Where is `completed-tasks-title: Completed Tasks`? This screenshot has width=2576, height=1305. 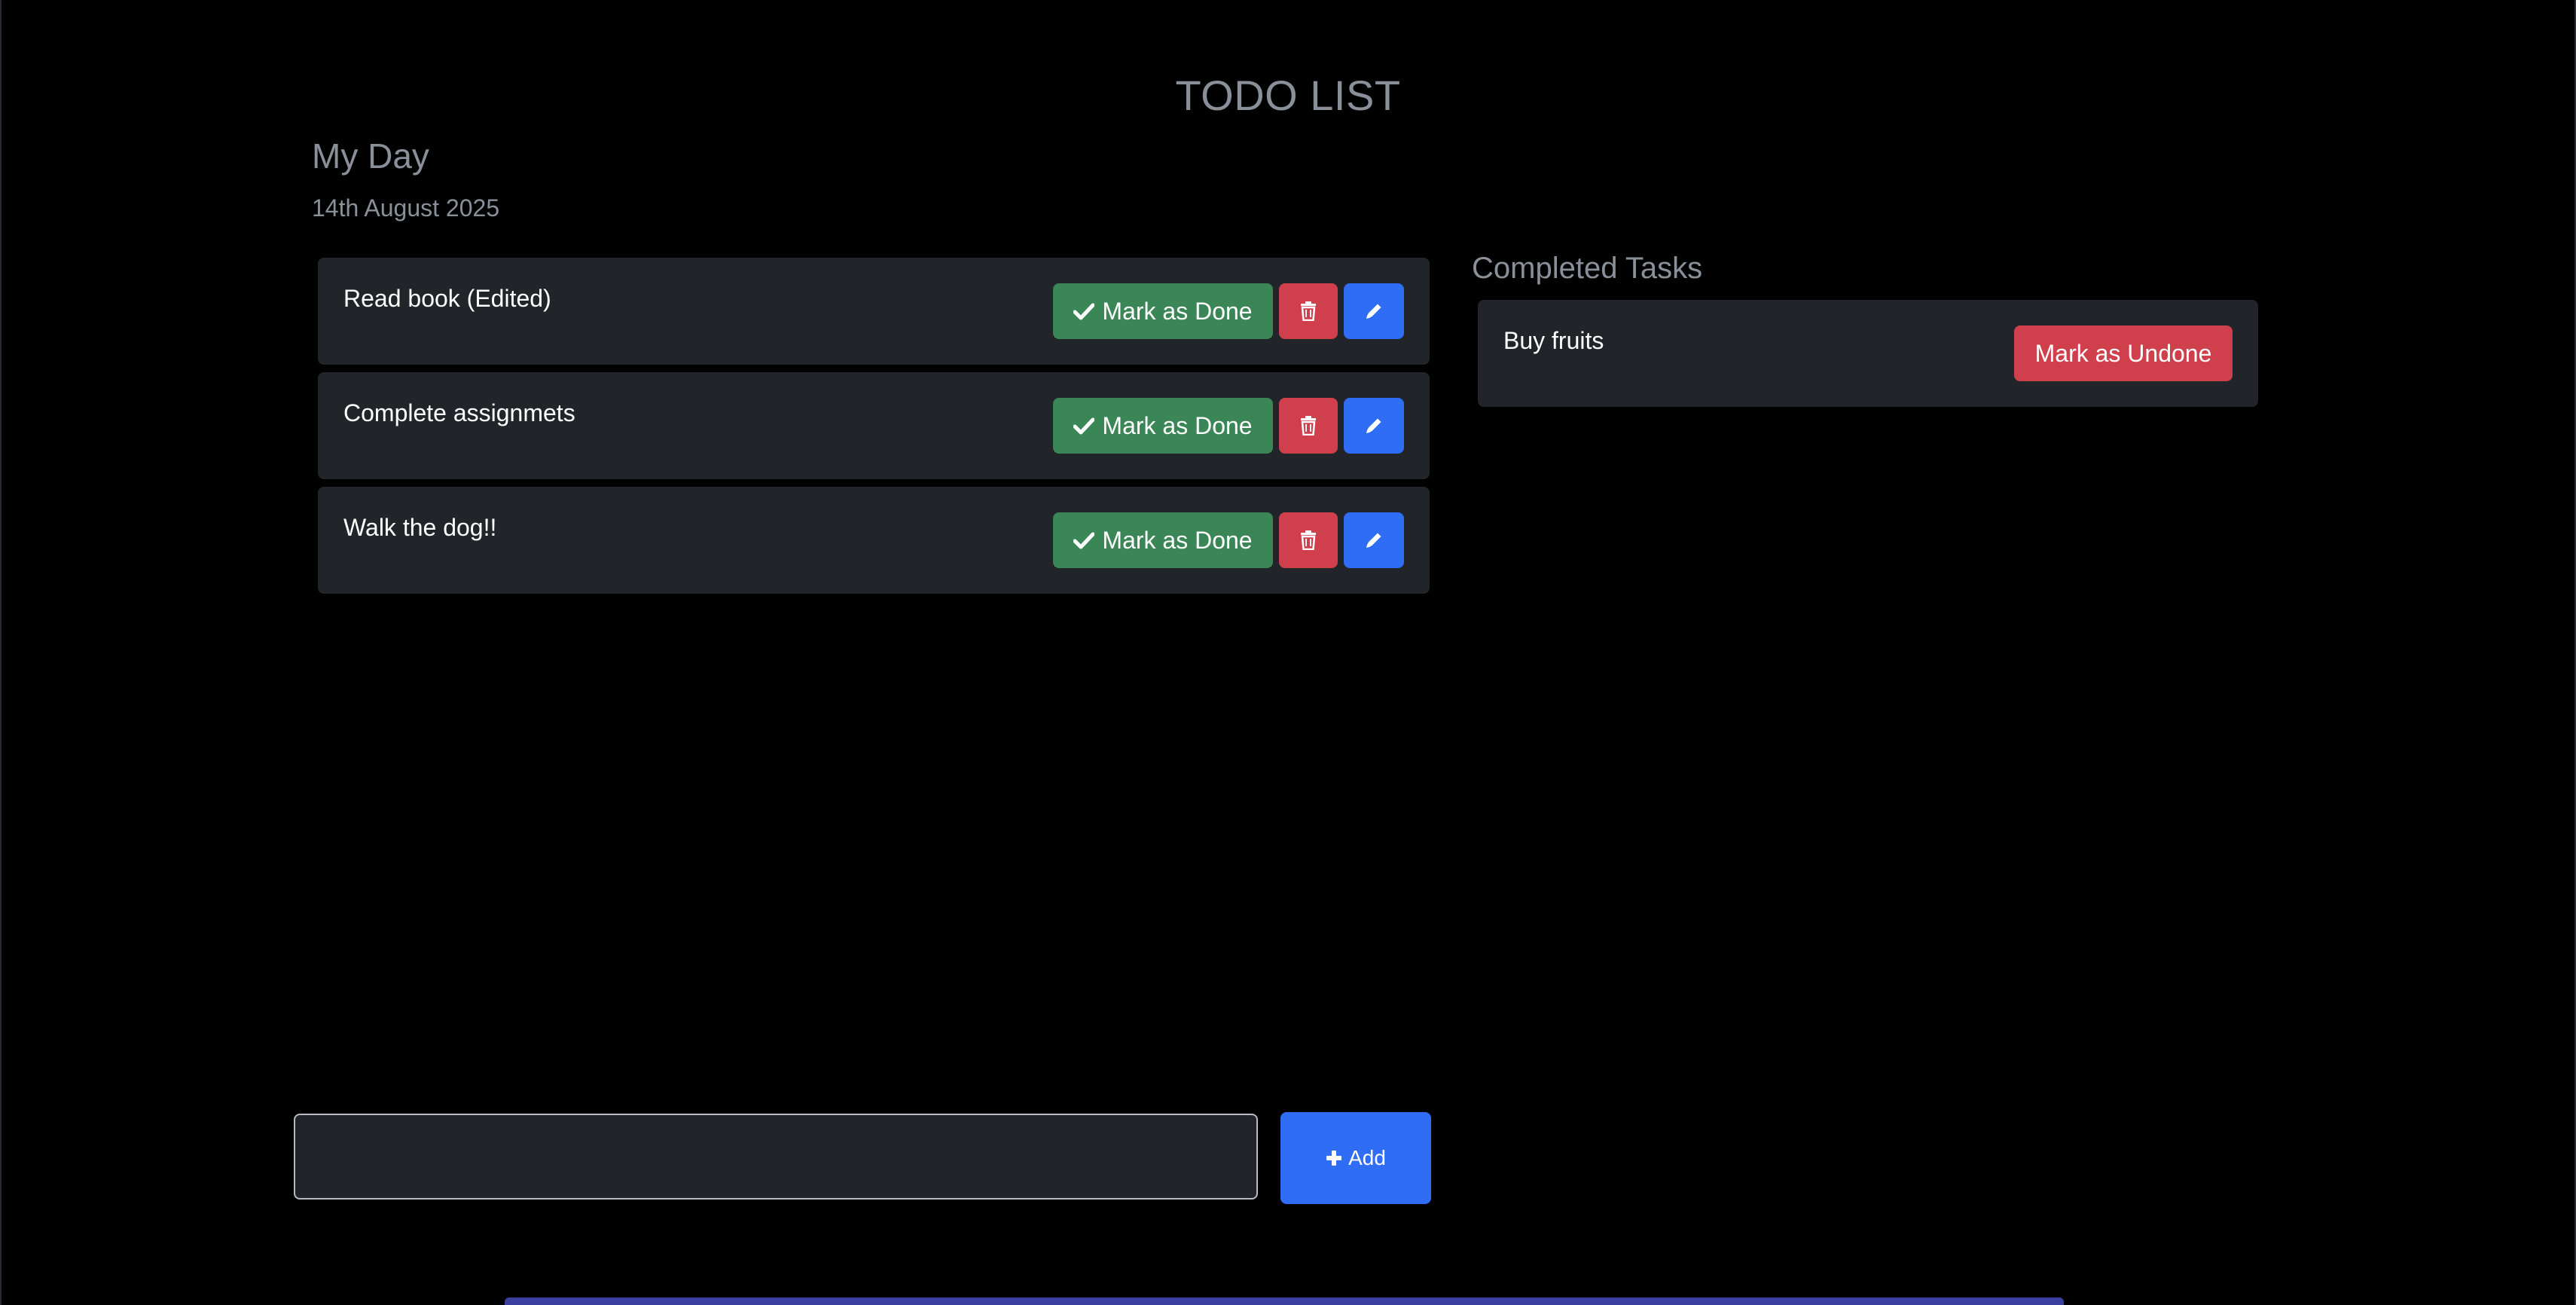 completed-tasks-title: Completed Tasks is located at coordinates (1588, 268).